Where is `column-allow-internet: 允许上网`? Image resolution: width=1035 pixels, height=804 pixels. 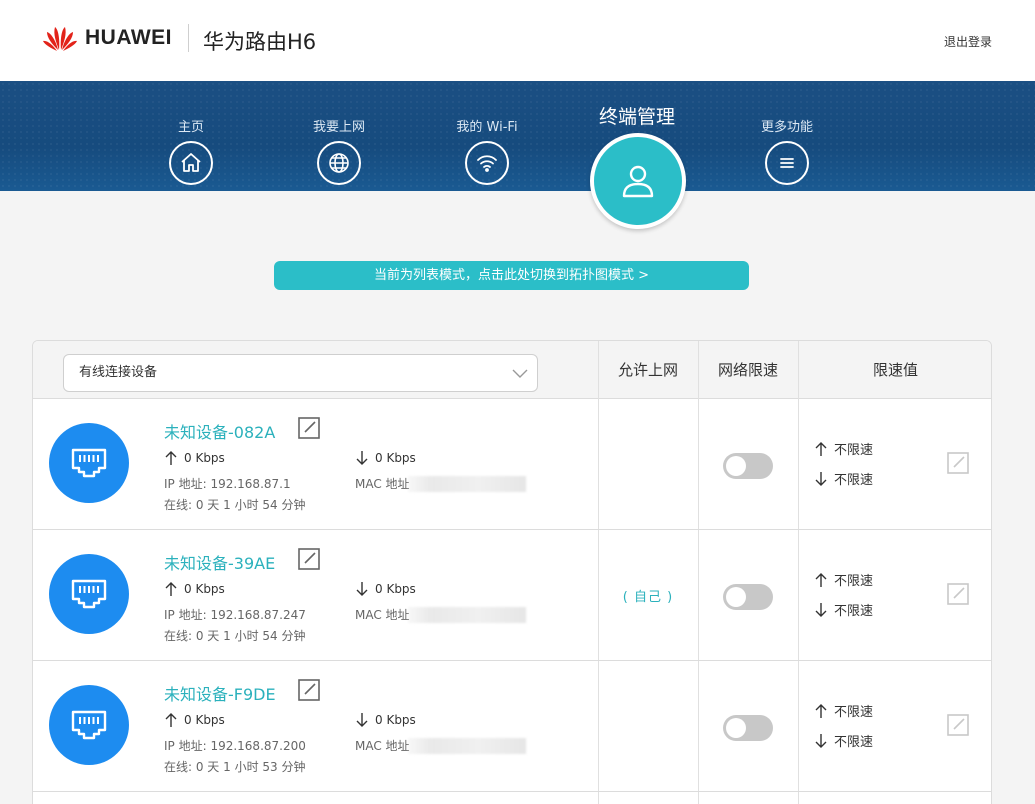
column-allow-internet: 允许上网 is located at coordinates (647, 370).